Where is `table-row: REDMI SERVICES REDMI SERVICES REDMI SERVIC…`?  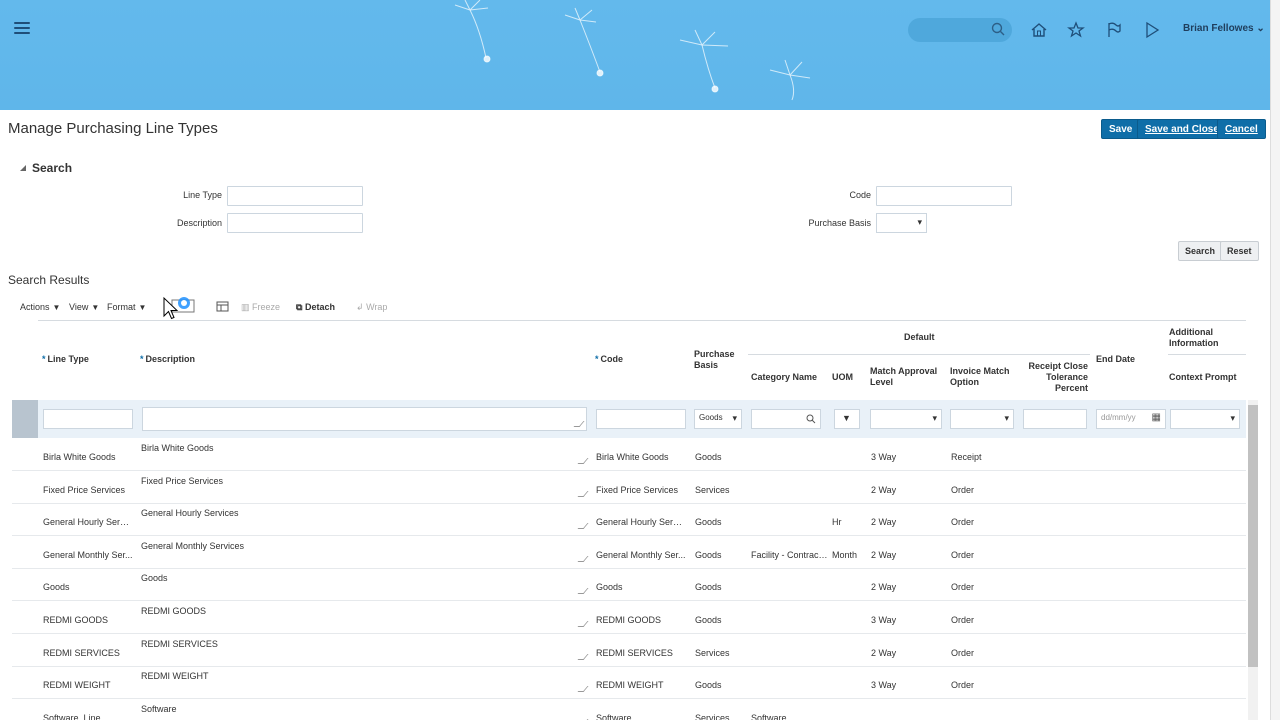
table-row: REDMI SERVICES REDMI SERVICES REDMI SERVIC… is located at coordinates (629, 650).